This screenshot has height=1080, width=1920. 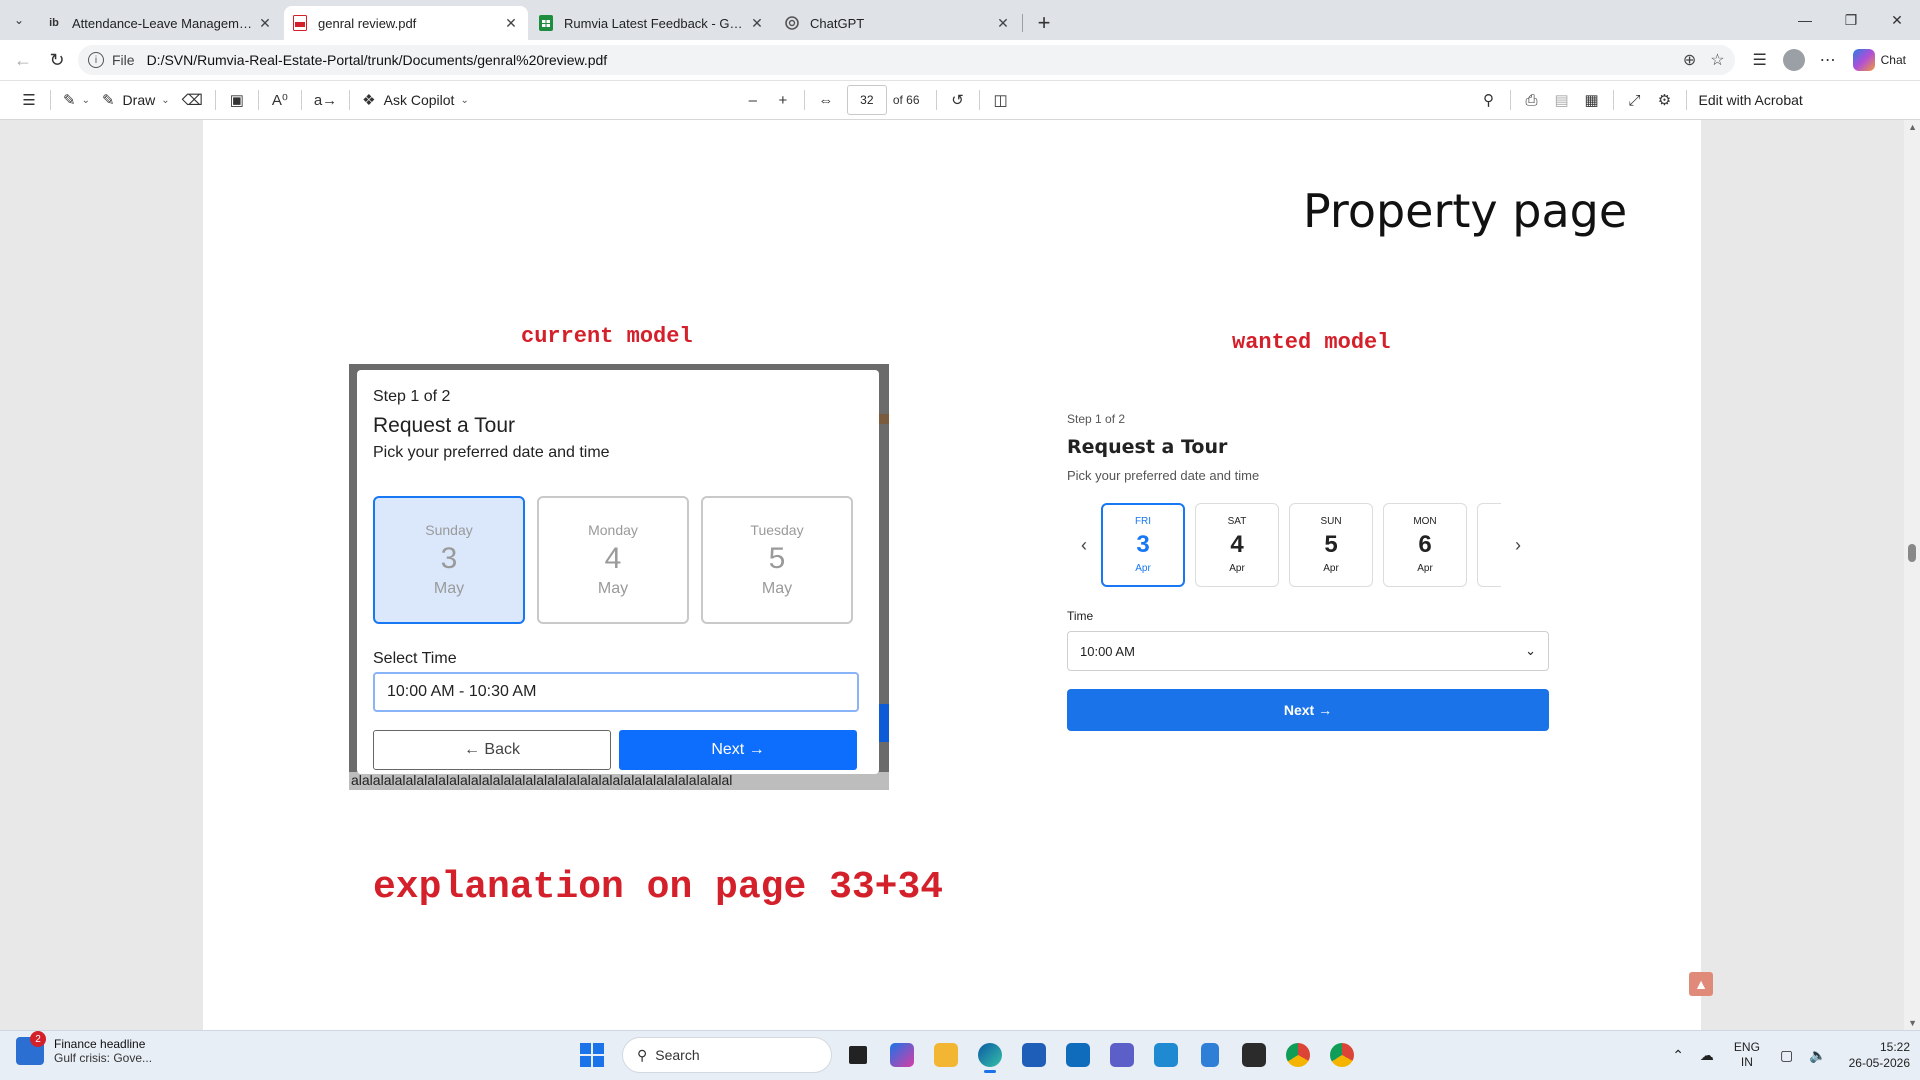 What do you see at coordinates (1701, 984) in the screenshot?
I see `acrobat-icon: ▲` at bounding box center [1701, 984].